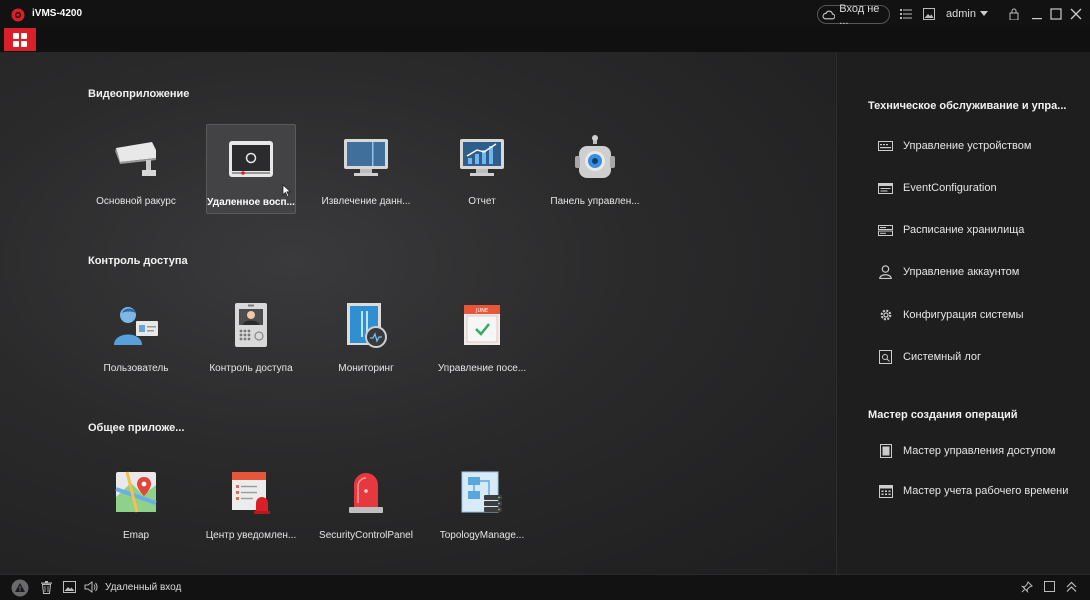 This screenshot has width=1090, height=600. What do you see at coordinates (136, 368) in the screenshot?
I see `app-label: Пользователь` at bounding box center [136, 368].